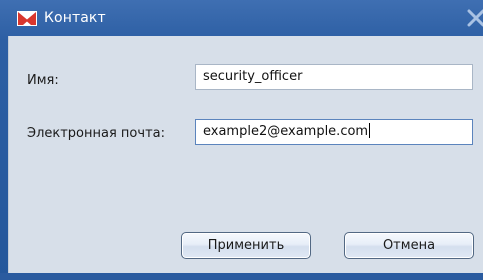  What do you see at coordinates (370, 130) in the screenshot?
I see `text-caret` at bounding box center [370, 130].